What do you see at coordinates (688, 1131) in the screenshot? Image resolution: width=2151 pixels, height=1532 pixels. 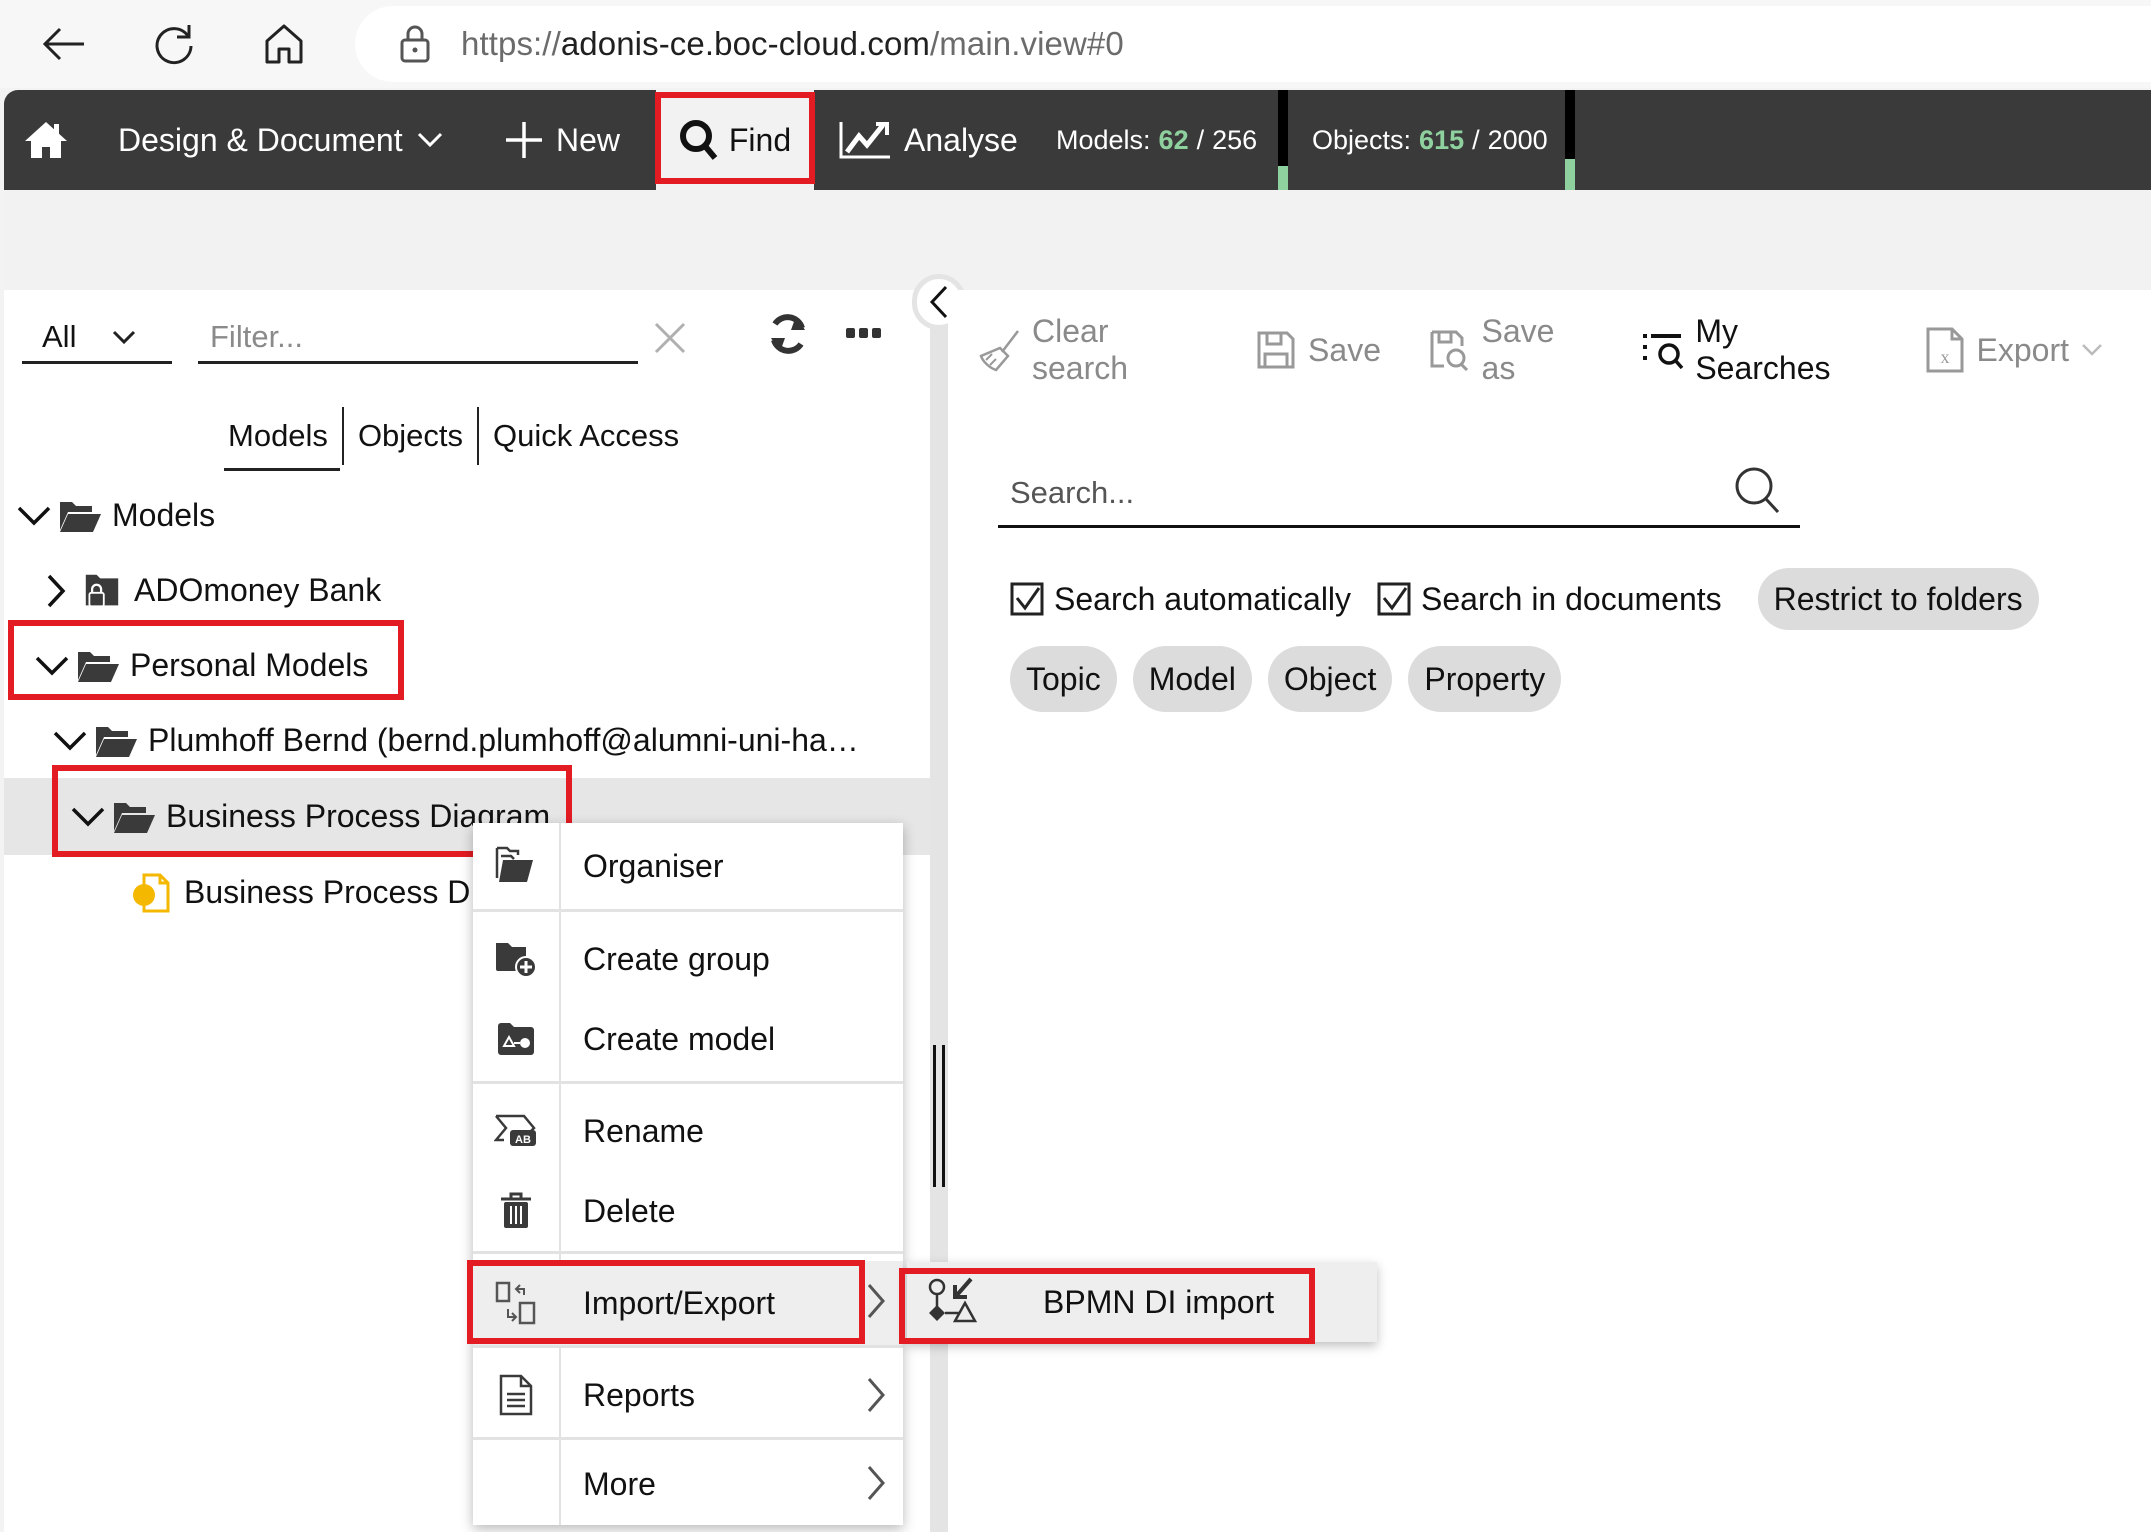 I see `menu-item-rename: AB Rename` at bounding box center [688, 1131].